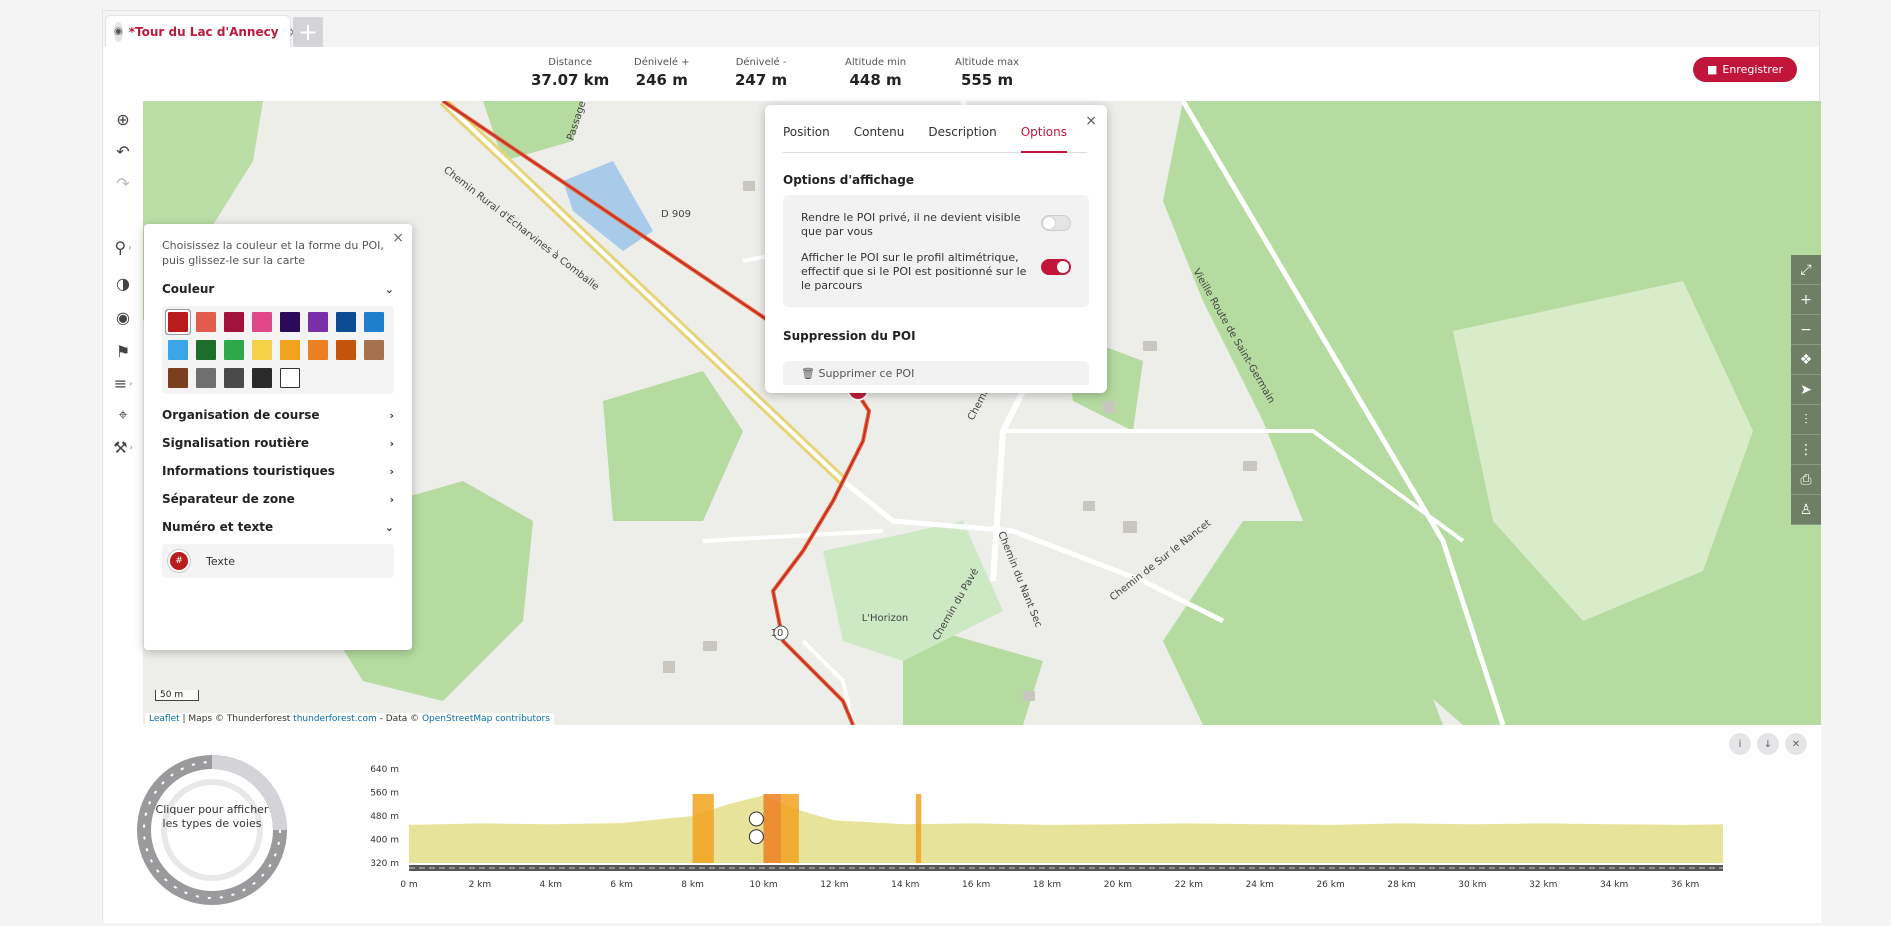 This screenshot has width=1891, height=926. What do you see at coordinates (570, 62) in the screenshot?
I see `stat-label: Distance` at bounding box center [570, 62].